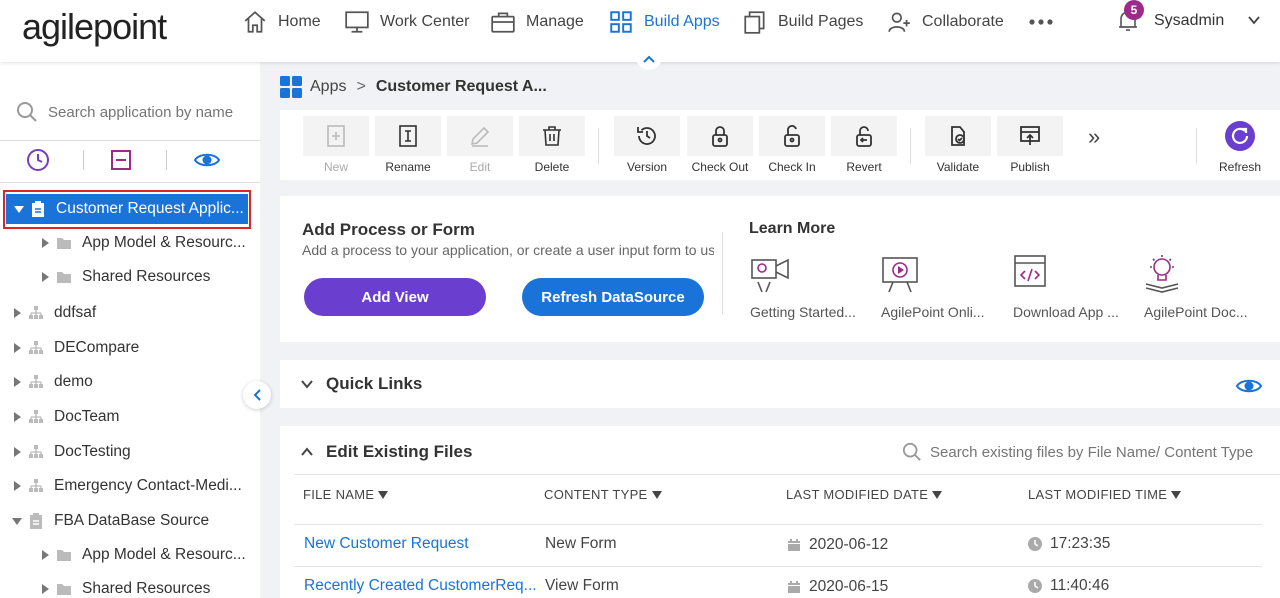 The image size is (1280, 598). What do you see at coordinates (129, 521) in the screenshot?
I see `tree-item-fba-database-source: FBA DataBase Source` at bounding box center [129, 521].